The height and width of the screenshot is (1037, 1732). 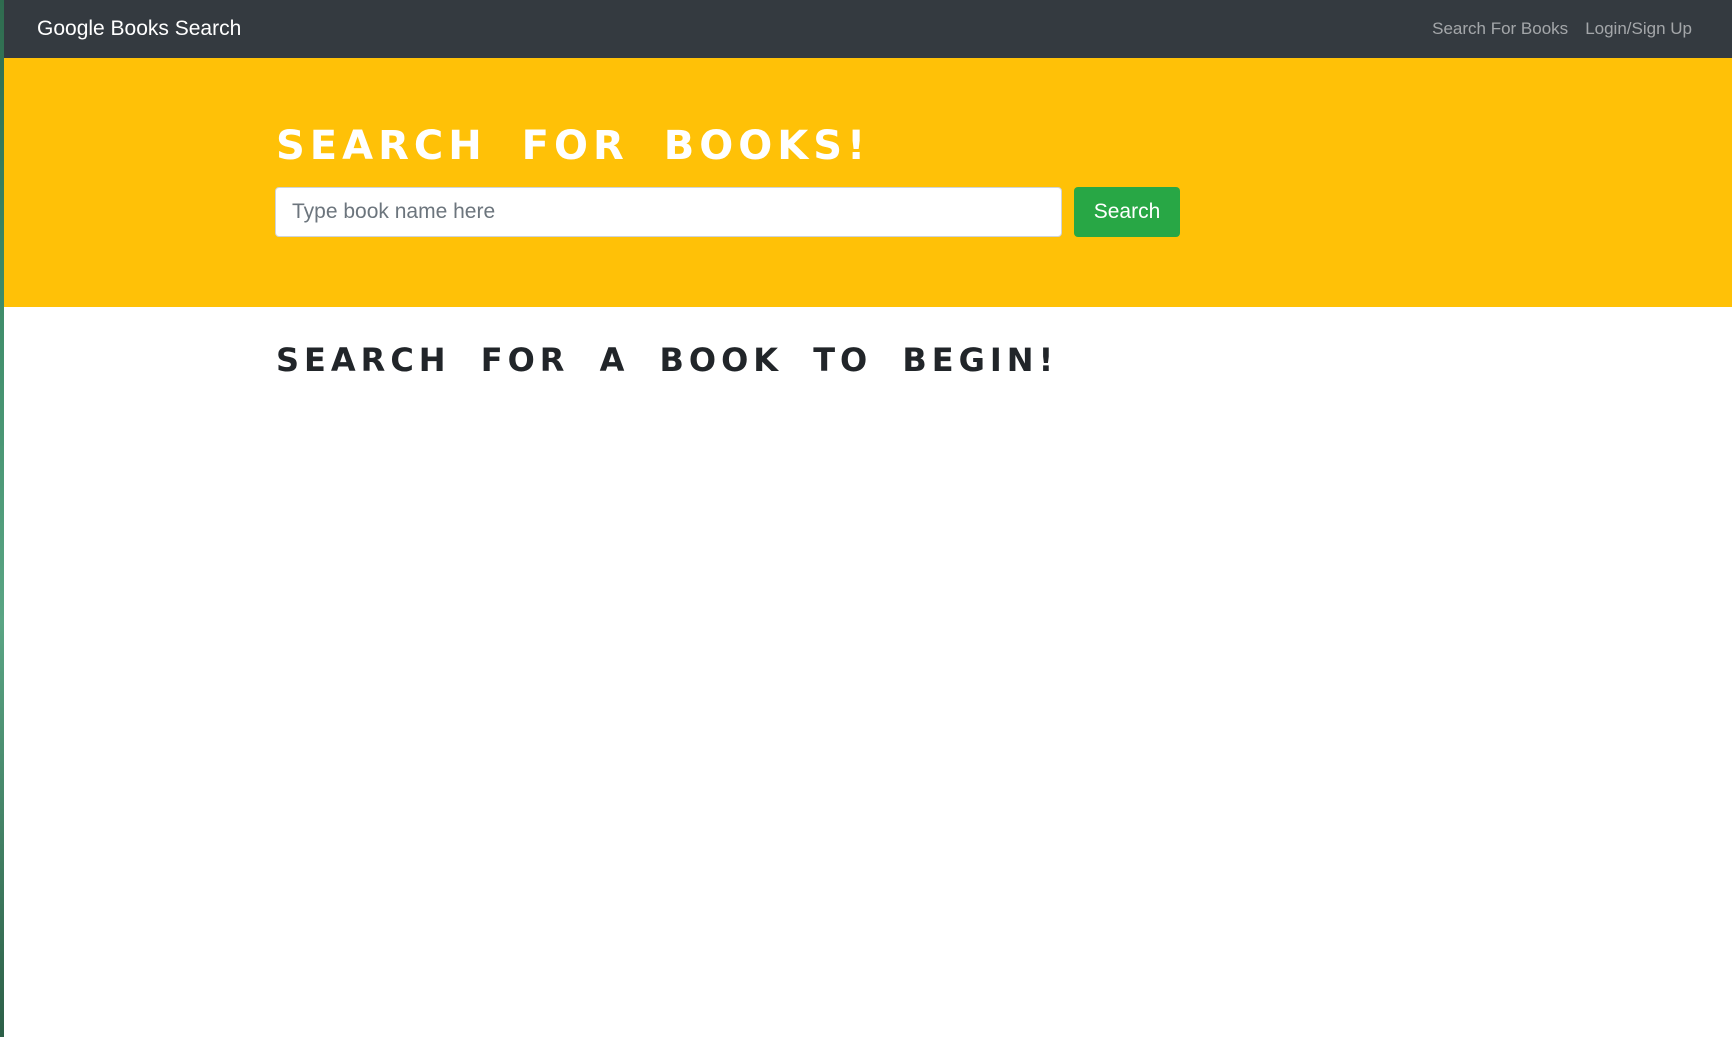 What do you see at coordinates (668, 212) in the screenshot?
I see `book-search-input` at bounding box center [668, 212].